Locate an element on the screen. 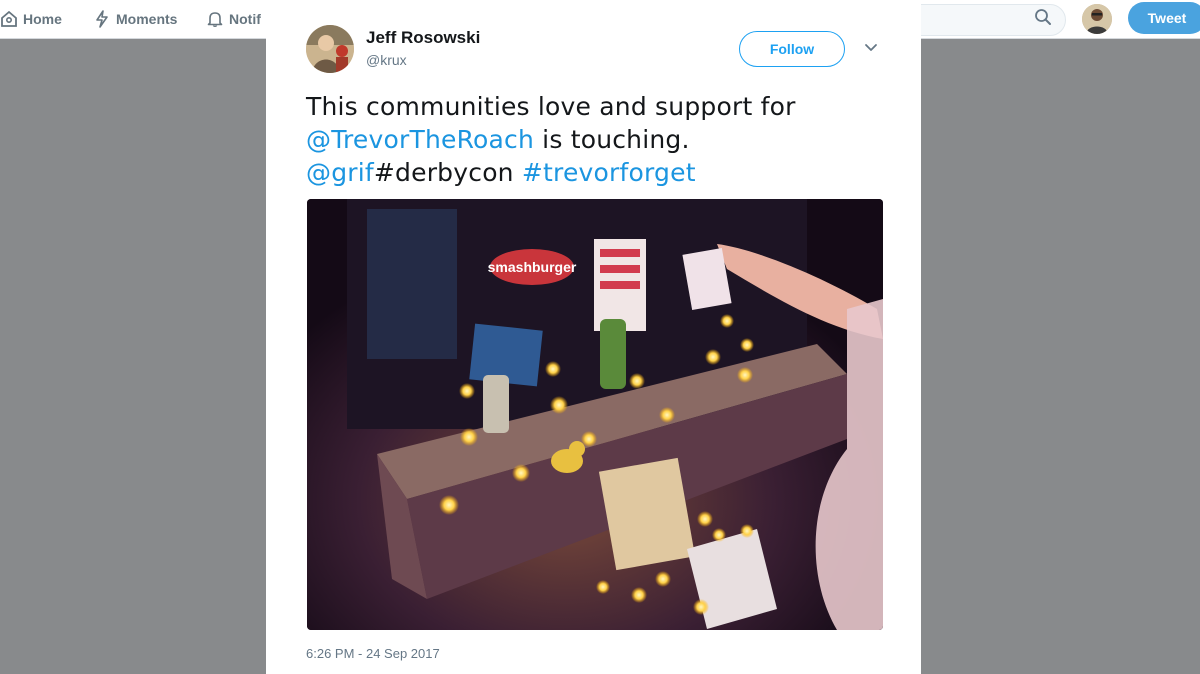  author-avatar is located at coordinates (330, 49).